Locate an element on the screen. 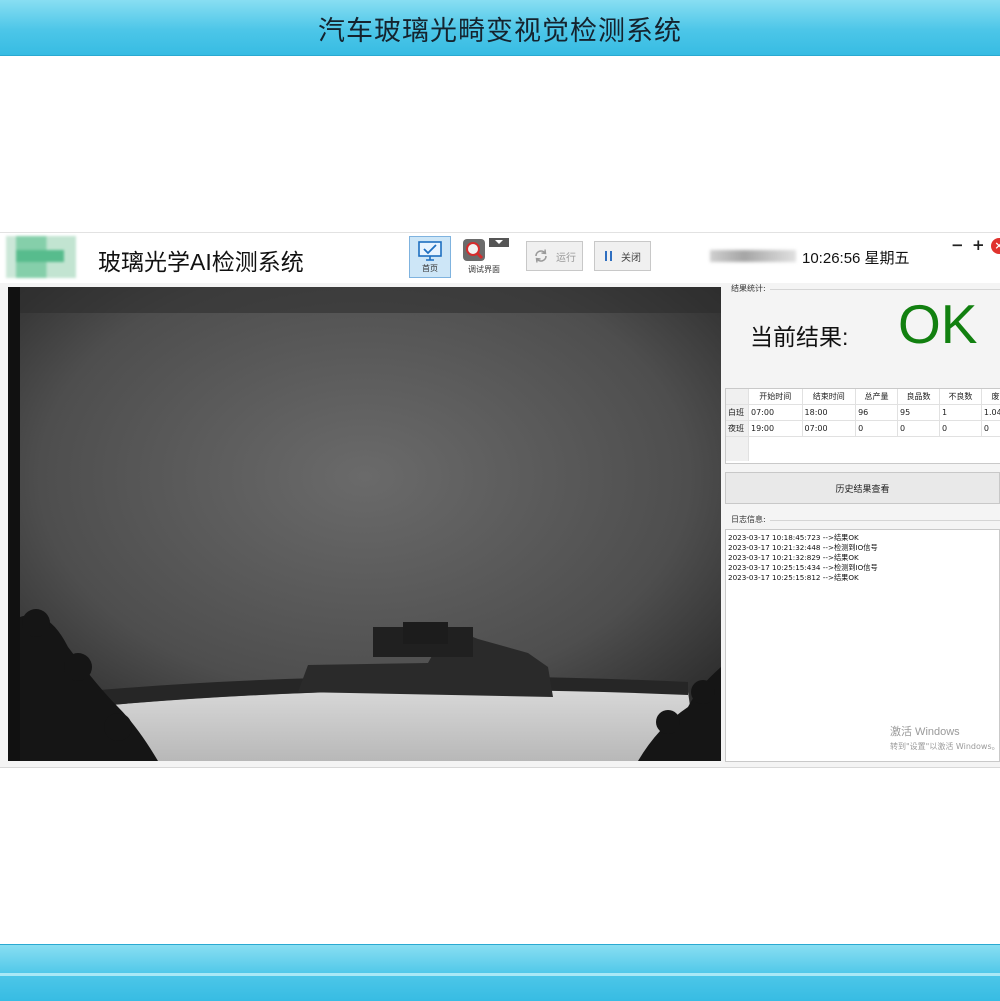 The height and width of the screenshot is (1001, 1000). bottom-banner is located at coordinates (500, 972).